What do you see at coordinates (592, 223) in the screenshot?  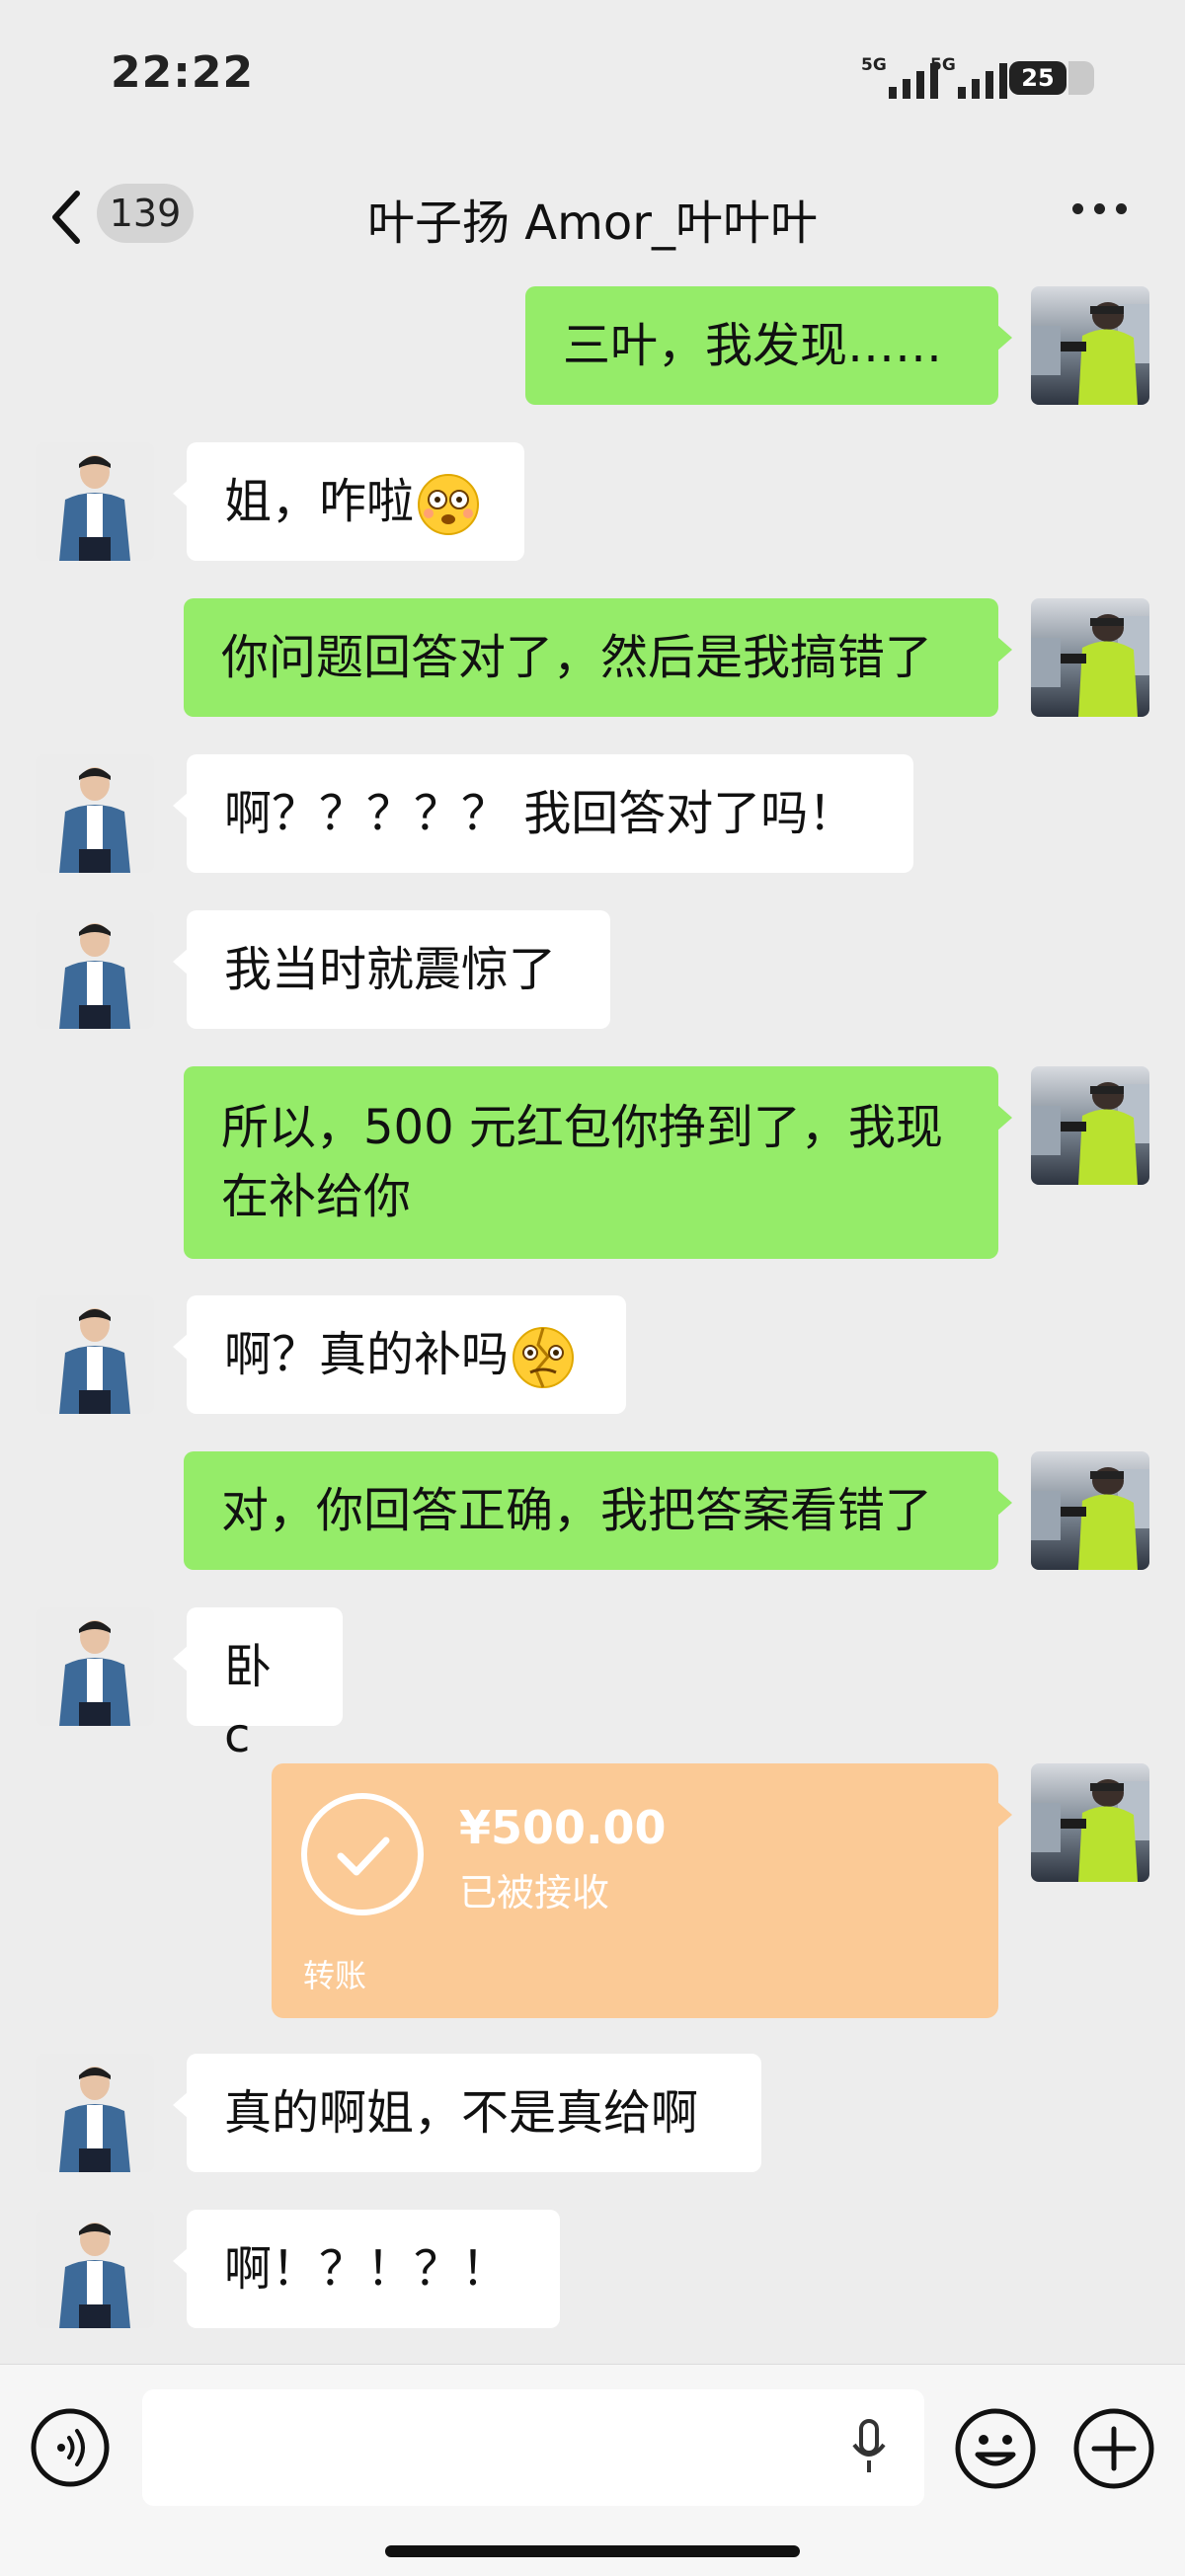 I see `chat-title: 叶子扬 Amor_叶叶叶` at bounding box center [592, 223].